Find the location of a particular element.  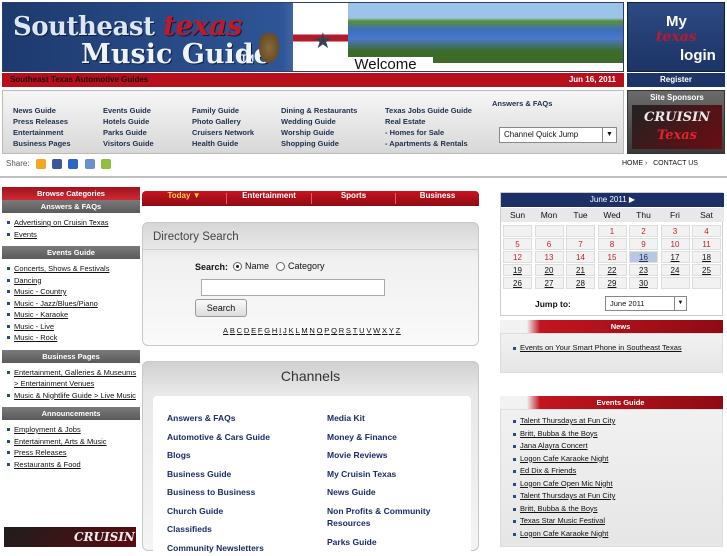

nav-parks-guide: Parks Guide is located at coordinates (128, 132).